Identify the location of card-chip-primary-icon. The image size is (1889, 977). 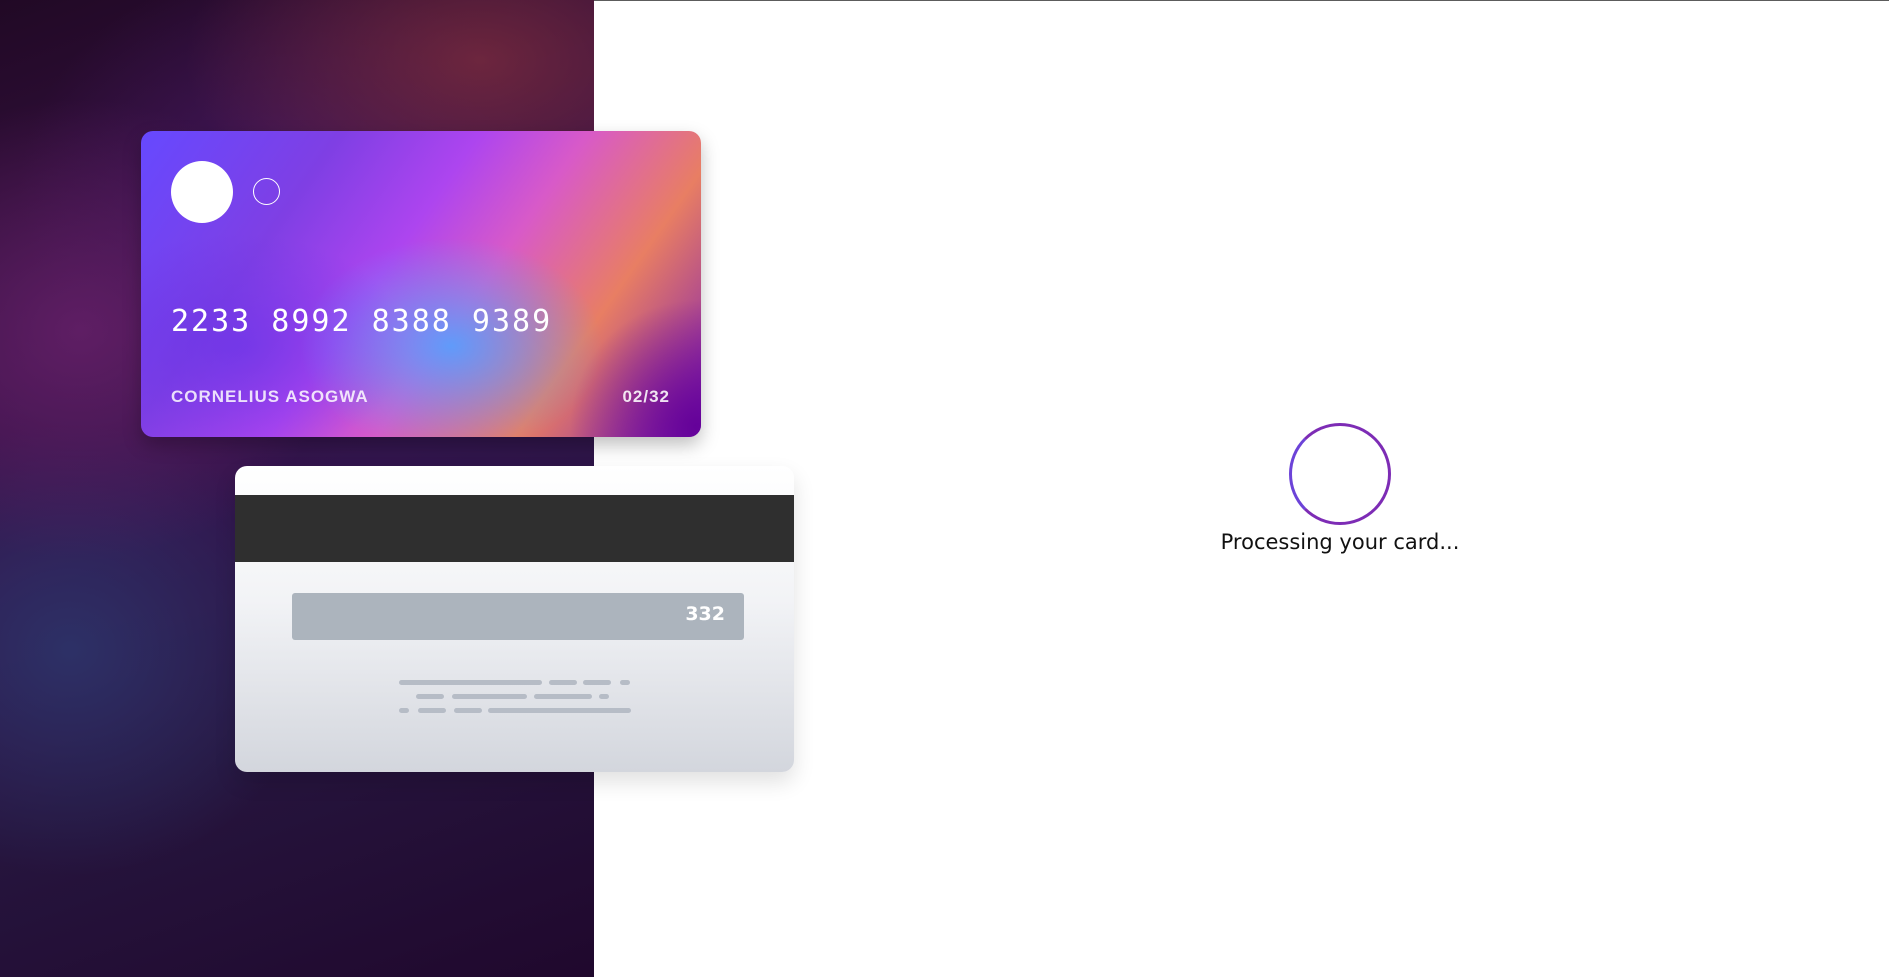
(202, 192).